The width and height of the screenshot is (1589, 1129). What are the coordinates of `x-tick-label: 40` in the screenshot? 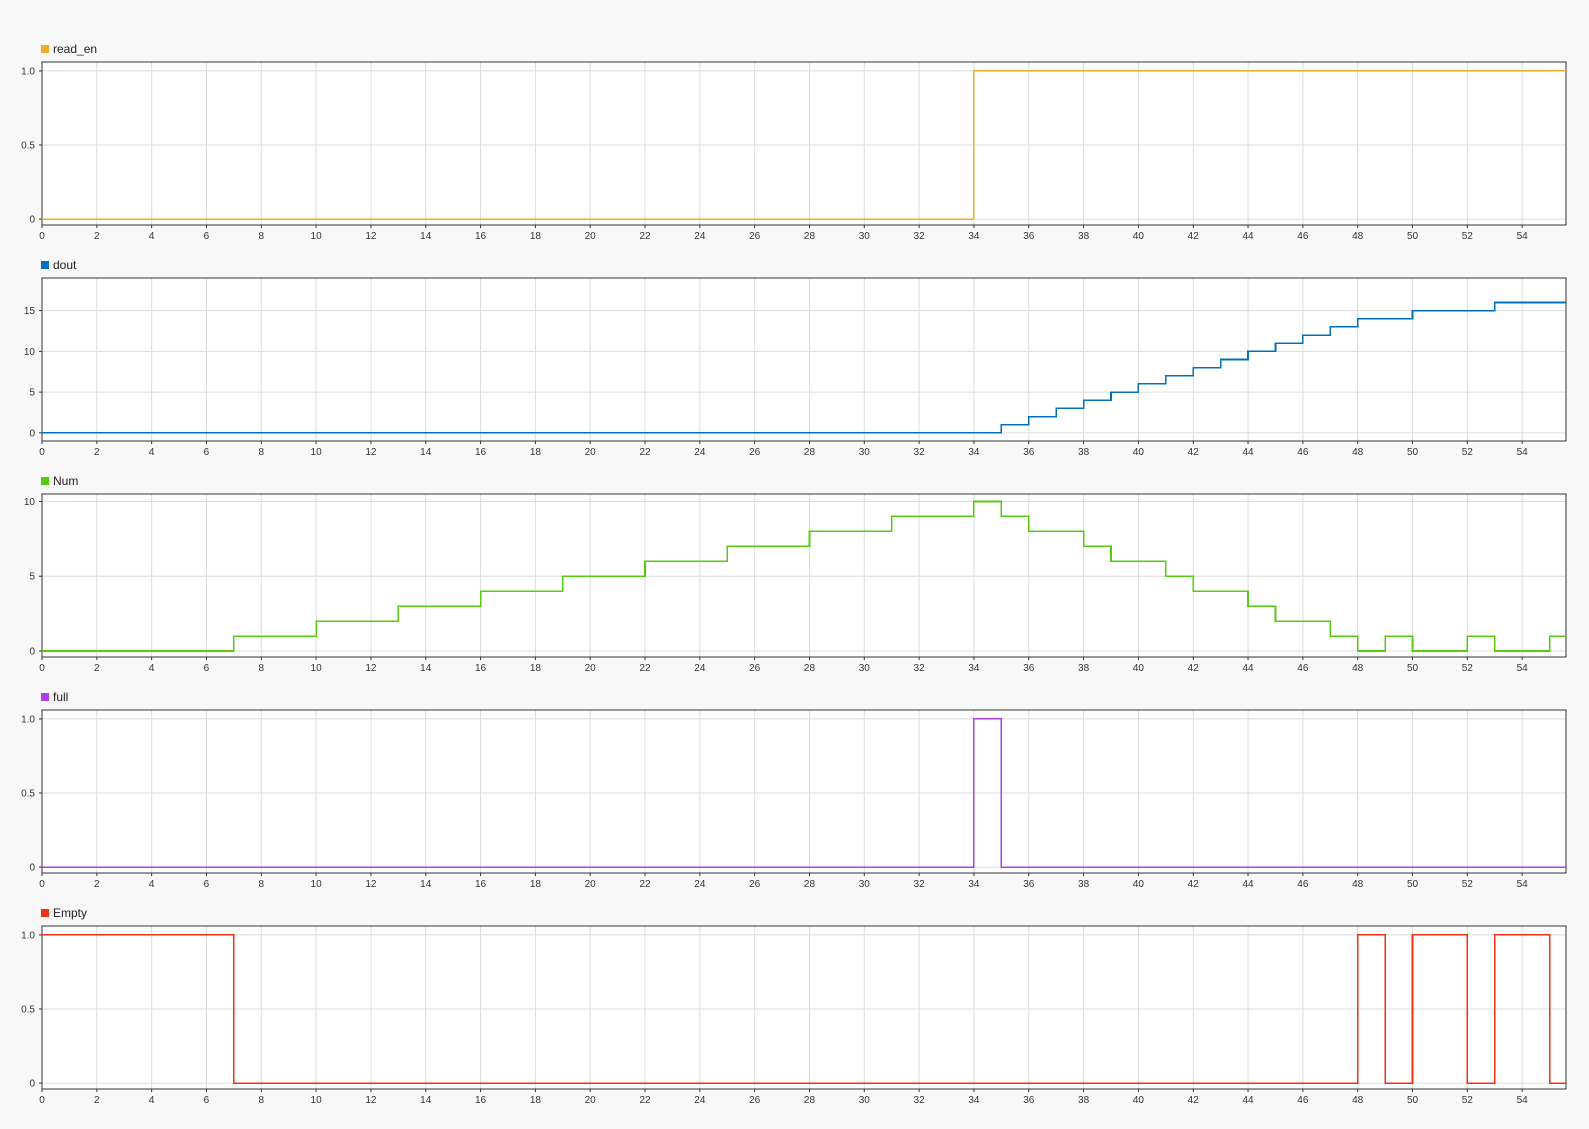 It's located at (1139, 236).